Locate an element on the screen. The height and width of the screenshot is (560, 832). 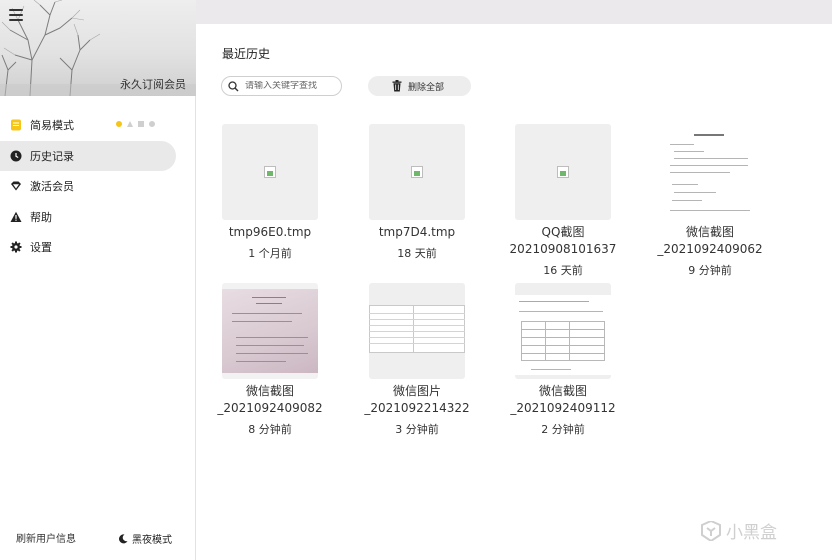
sidebar-item-help: 帮助 is located at coordinates (98, 217).